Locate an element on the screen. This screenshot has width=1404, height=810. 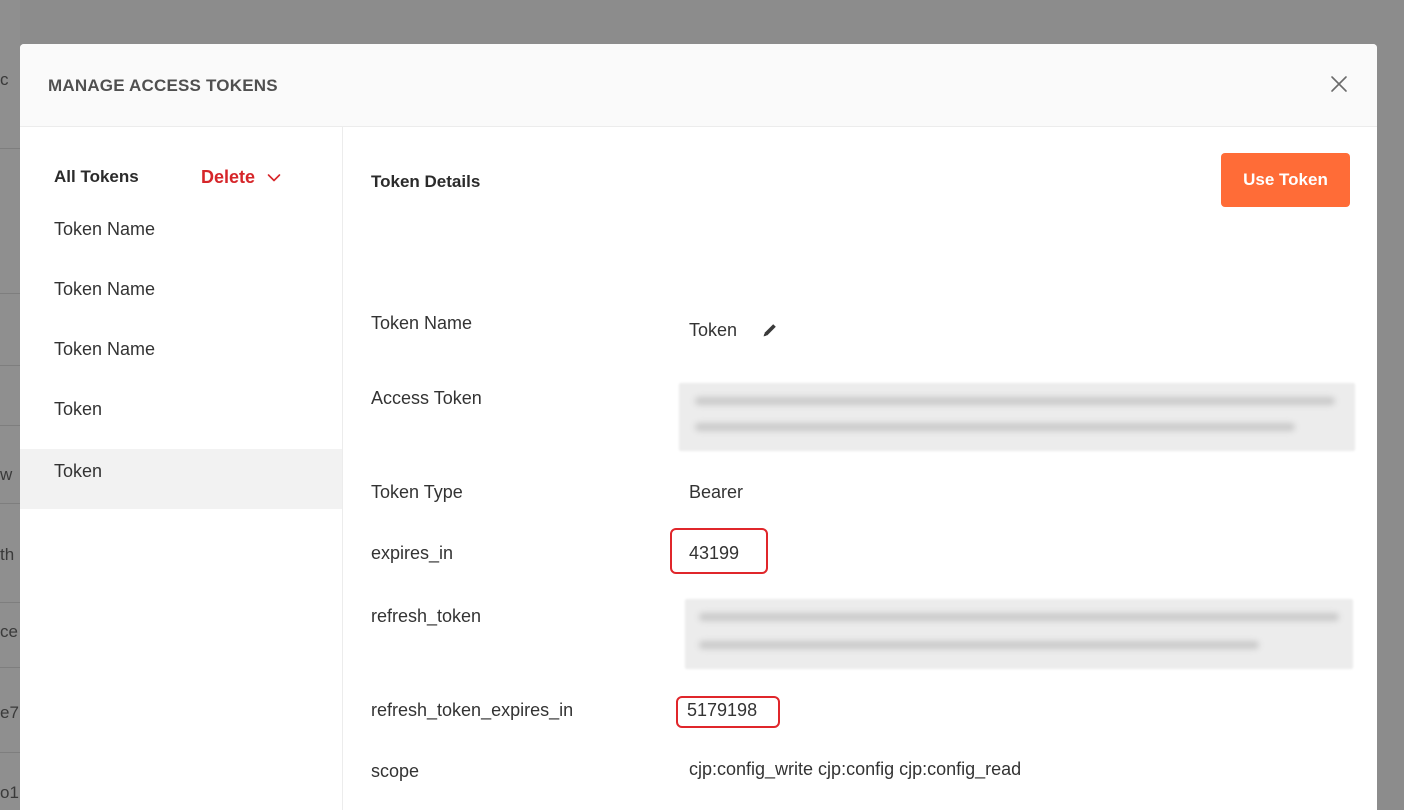
token-list-item-selected: Token is located at coordinates (181, 479).